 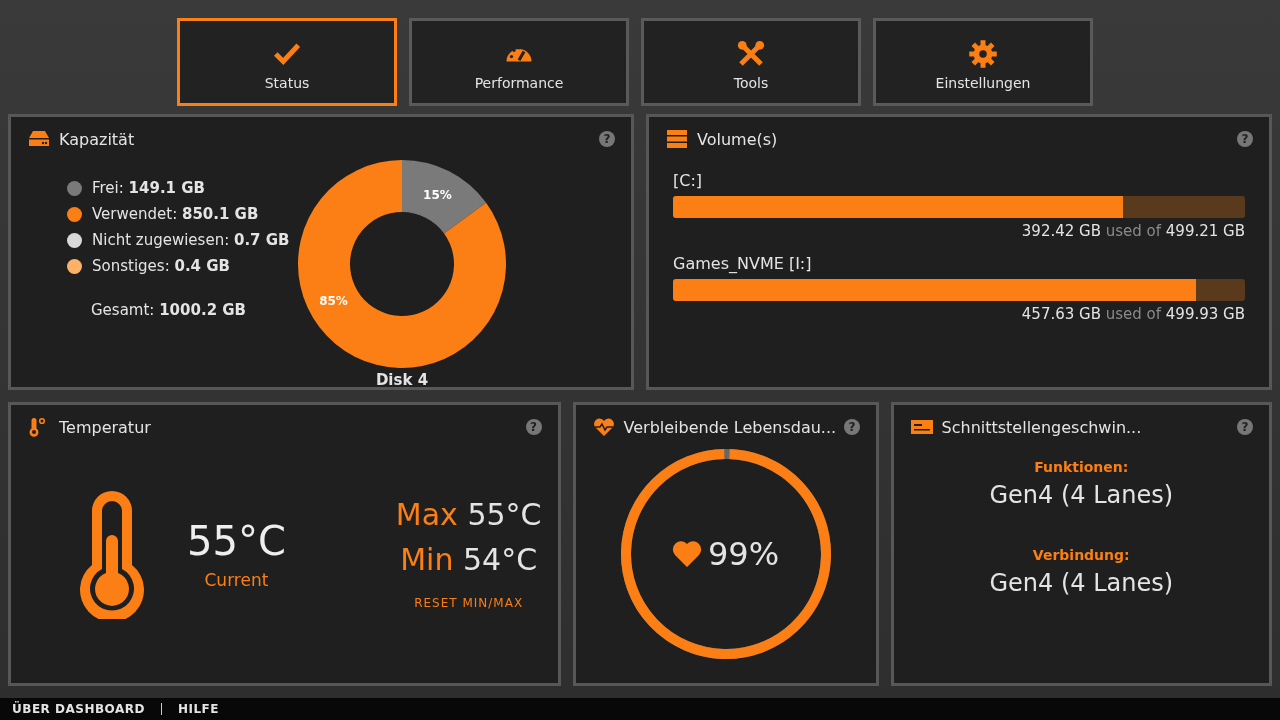 I want to click on settings-icon, so click(x=983, y=54).